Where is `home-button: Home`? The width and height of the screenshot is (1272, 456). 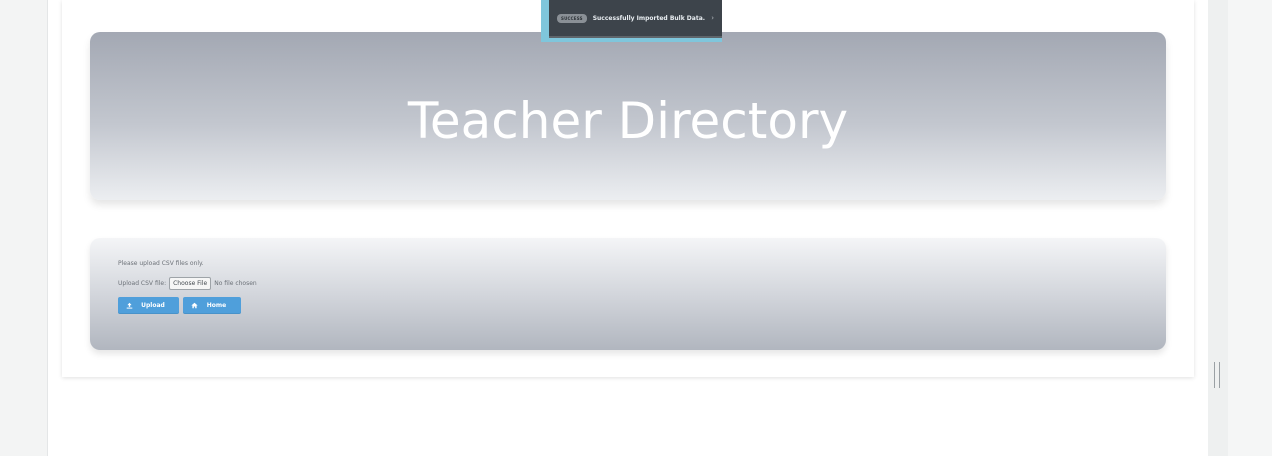 home-button: Home is located at coordinates (212, 305).